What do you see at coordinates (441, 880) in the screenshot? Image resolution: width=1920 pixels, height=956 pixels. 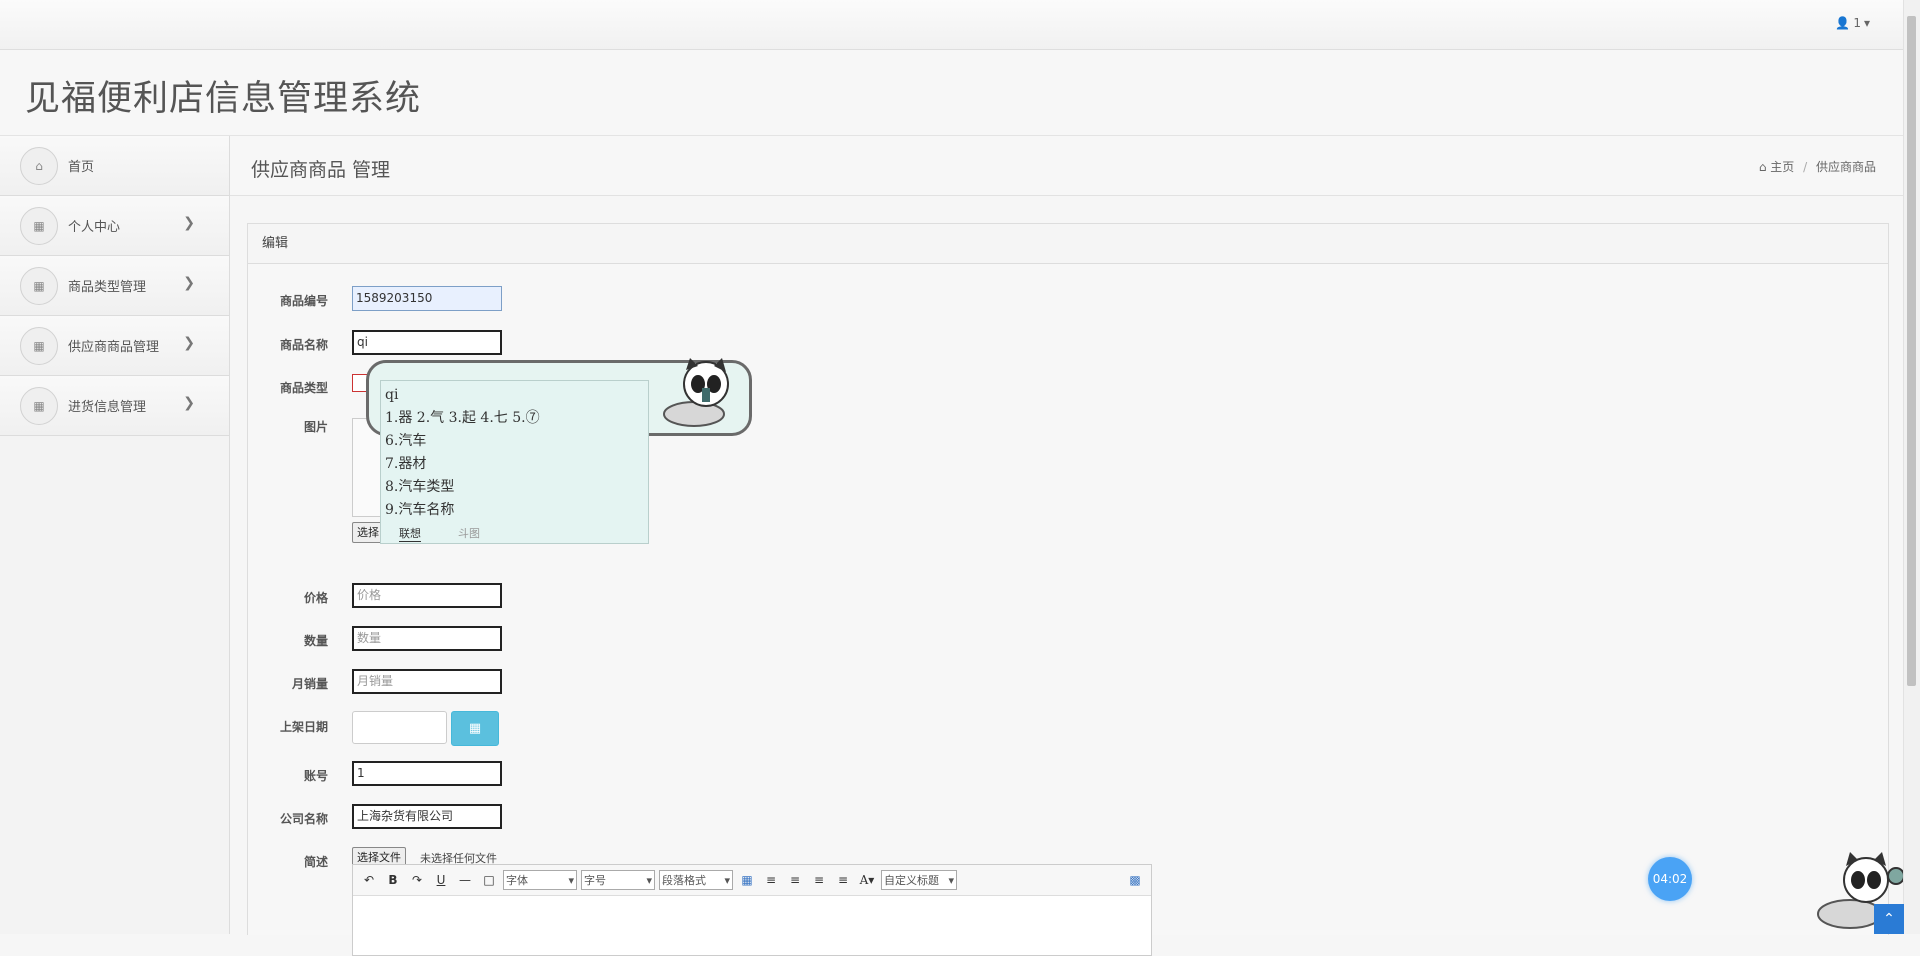 I see `underline-icon: U` at bounding box center [441, 880].